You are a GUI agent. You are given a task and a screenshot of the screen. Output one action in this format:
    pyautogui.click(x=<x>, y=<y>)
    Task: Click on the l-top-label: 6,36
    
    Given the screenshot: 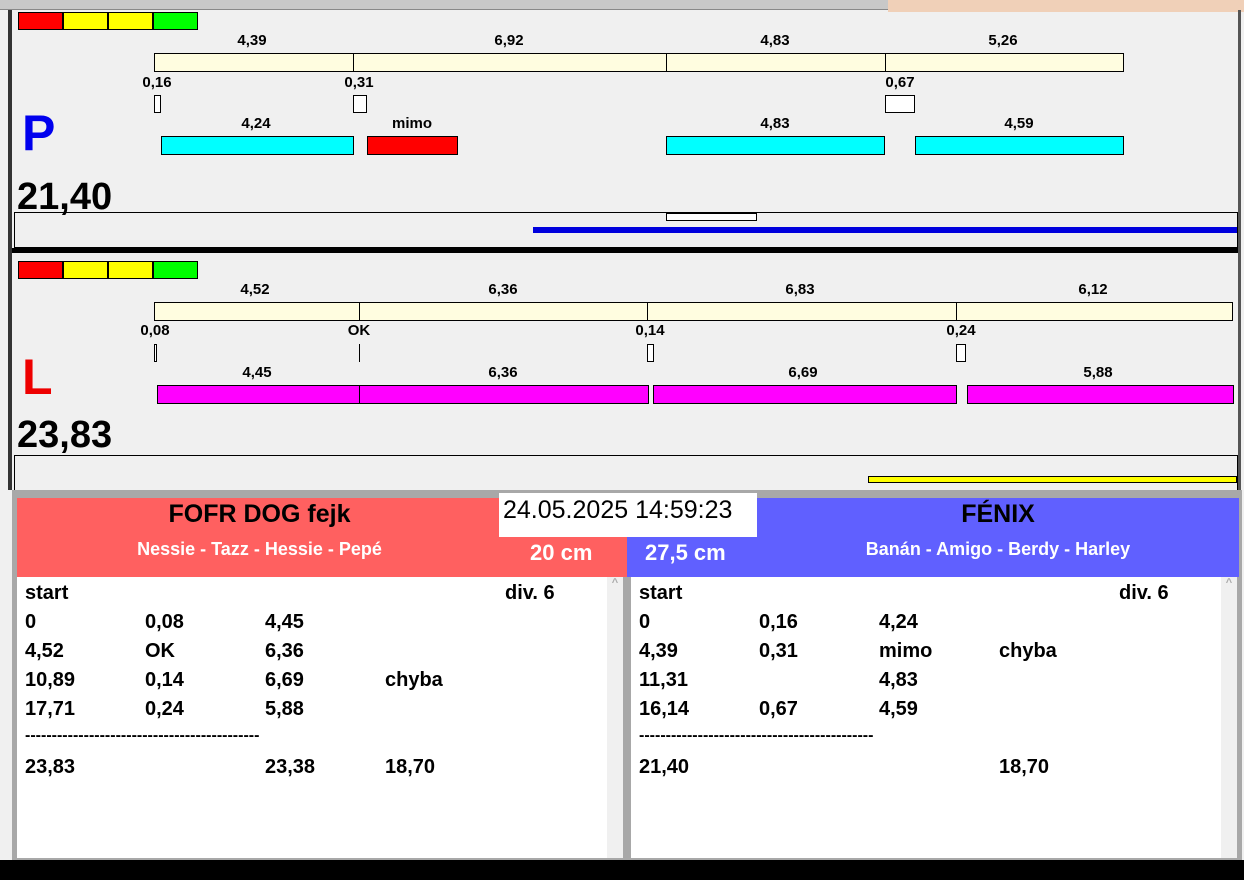 What is the action you would take?
    pyautogui.click(x=503, y=289)
    